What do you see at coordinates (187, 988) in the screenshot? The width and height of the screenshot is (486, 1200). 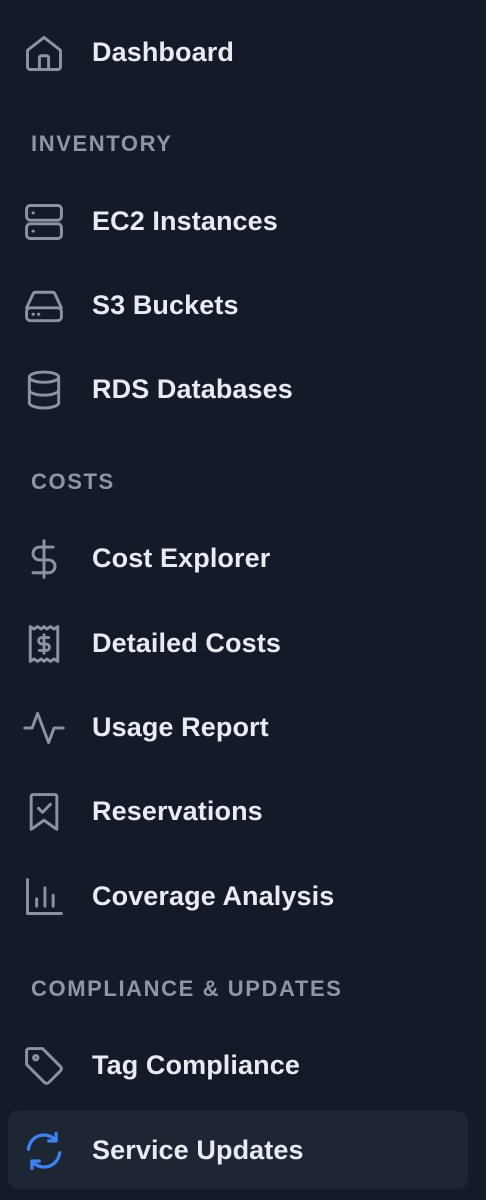 I see `section-heading-compliance: COMPLIANCE & UPDATES` at bounding box center [187, 988].